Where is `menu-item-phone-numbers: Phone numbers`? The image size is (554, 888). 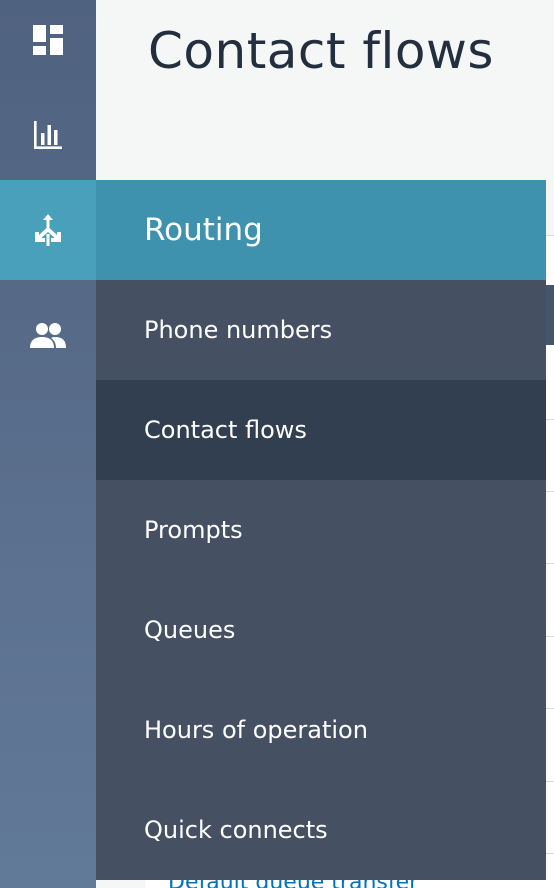 menu-item-phone-numbers: Phone numbers is located at coordinates (321, 330).